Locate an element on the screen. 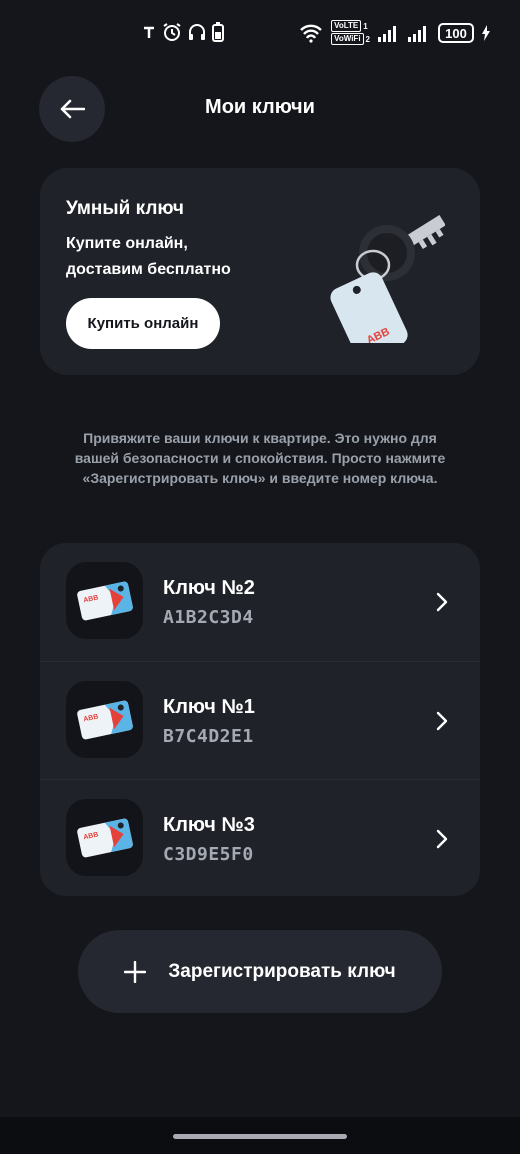 Image resolution: width=520 pixels, height=1154 pixels. status-bar: VoLTE 1 VoWiFi 2 100 is located at coordinates (260, 35).